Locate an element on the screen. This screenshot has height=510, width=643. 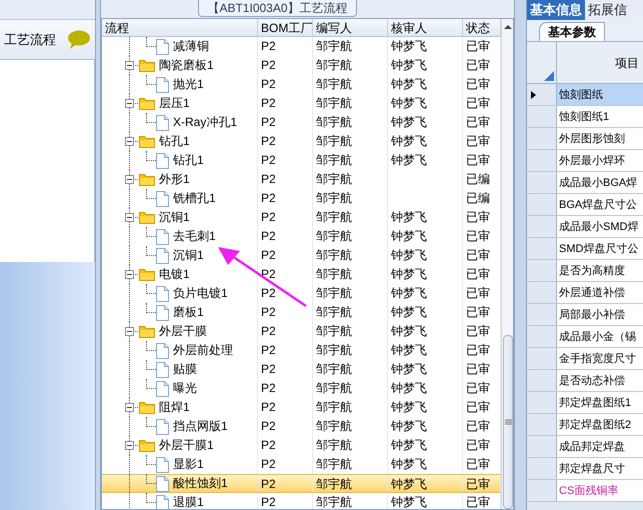
step-name: 沉铜1 is located at coordinates (188, 255).